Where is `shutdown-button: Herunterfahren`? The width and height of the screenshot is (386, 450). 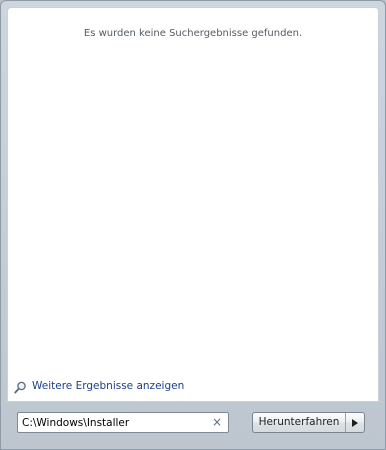
shutdown-button: Herunterfahren is located at coordinates (299, 422).